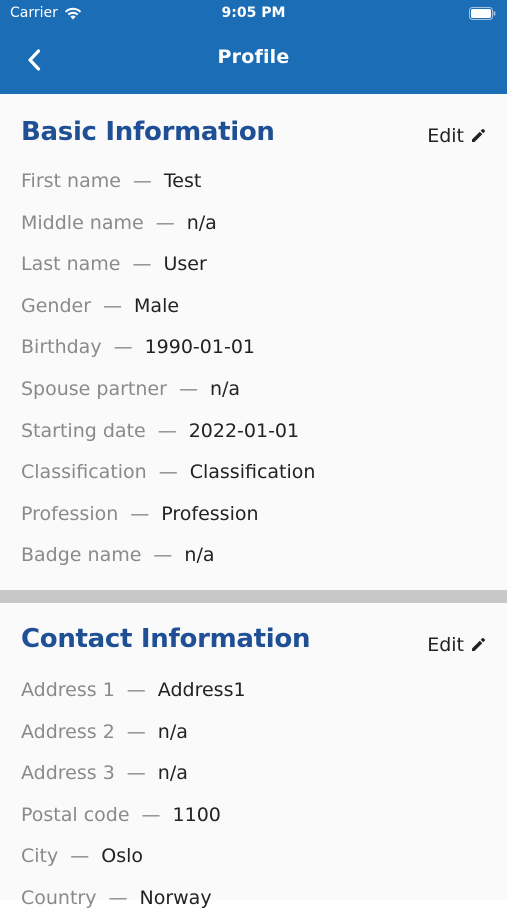  Describe the element at coordinates (157, 305) in the screenshot. I see `field-value: Male` at that location.